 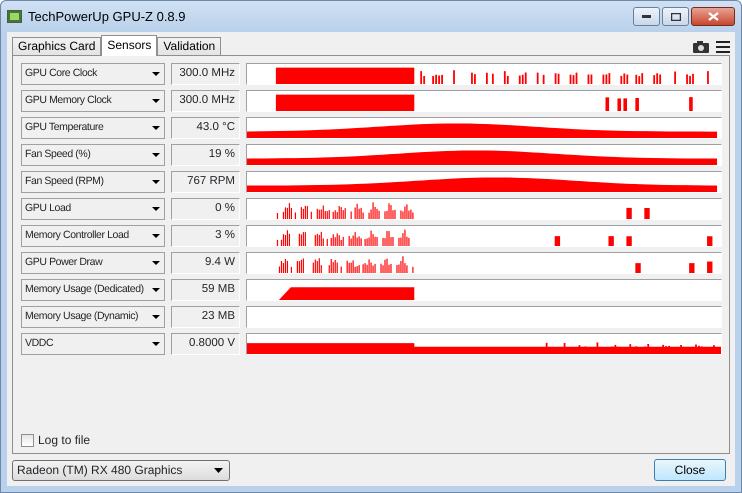 What do you see at coordinates (93, 209) in the screenshot?
I see `sensor-dropdown: GPU Load` at bounding box center [93, 209].